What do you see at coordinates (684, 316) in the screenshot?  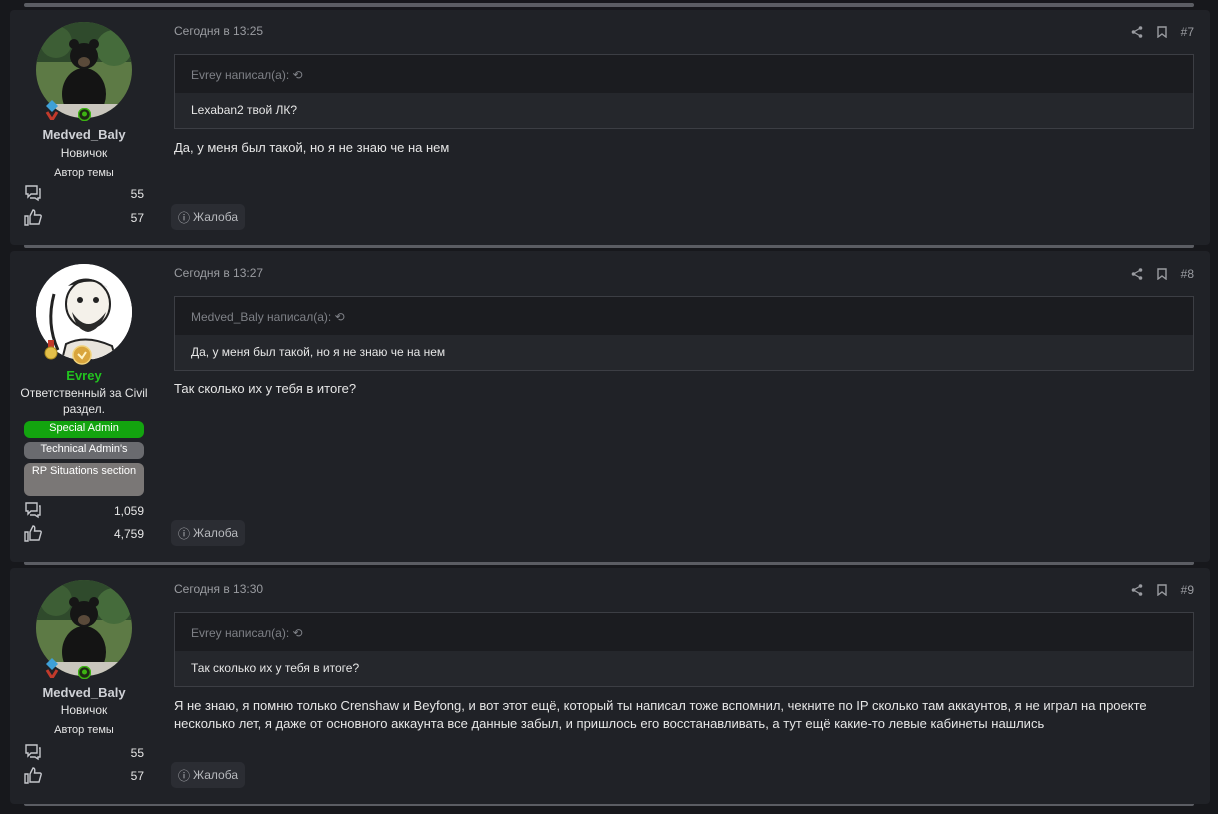 I see `quote-header: Medved_Baly написал(а): ⟲` at bounding box center [684, 316].